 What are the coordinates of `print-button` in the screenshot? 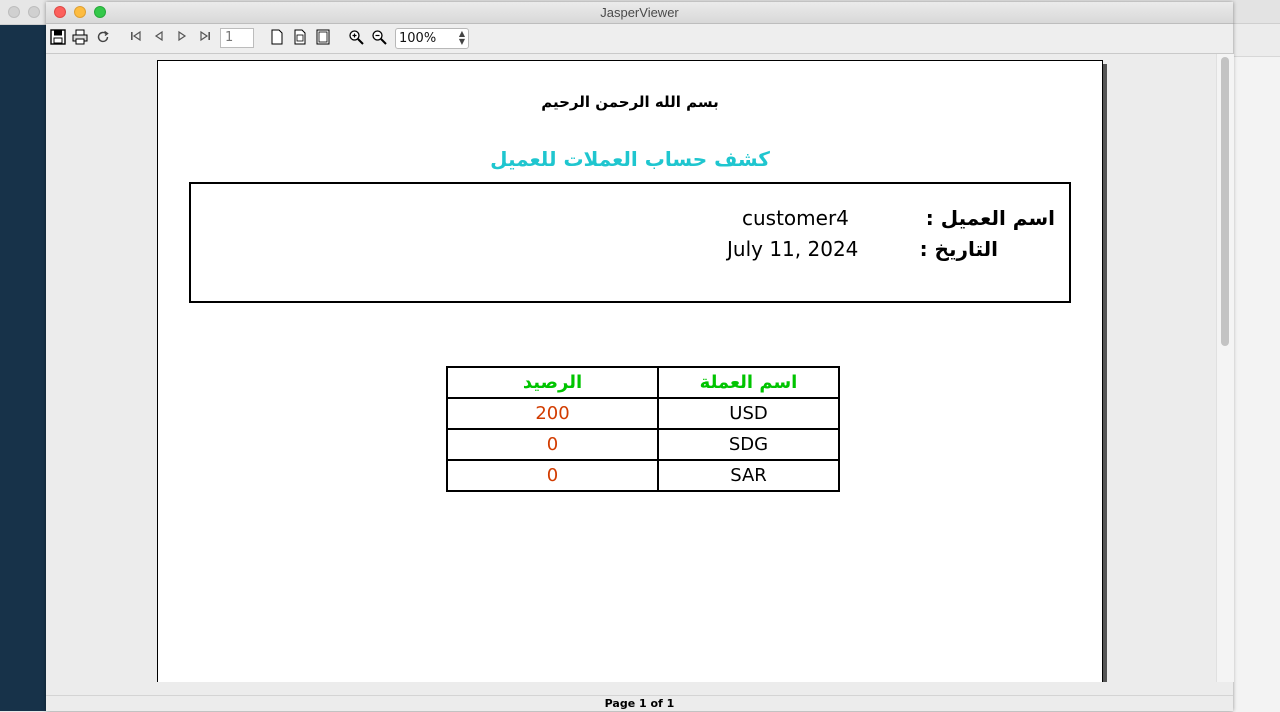 It's located at (80, 38).